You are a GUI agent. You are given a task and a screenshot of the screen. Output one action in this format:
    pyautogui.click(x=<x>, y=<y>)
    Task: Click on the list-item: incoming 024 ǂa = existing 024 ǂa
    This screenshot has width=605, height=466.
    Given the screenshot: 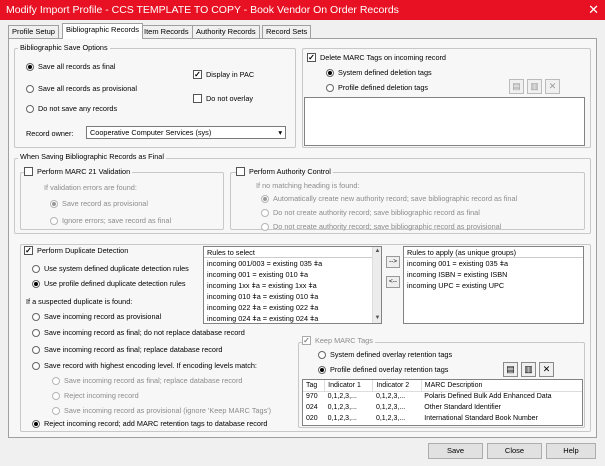 What is the action you would take?
    pyautogui.click(x=292, y=318)
    